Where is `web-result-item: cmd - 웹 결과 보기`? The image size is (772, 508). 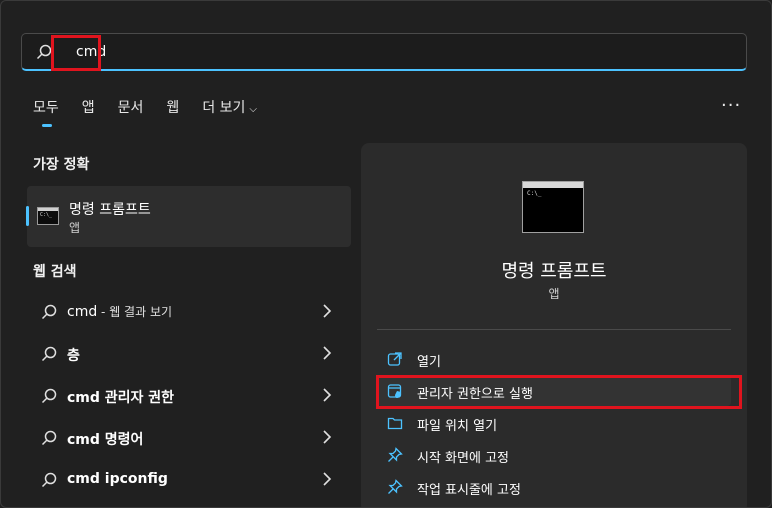
web-result-item: cmd - 웹 결과 보기 is located at coordinates (189, 312).